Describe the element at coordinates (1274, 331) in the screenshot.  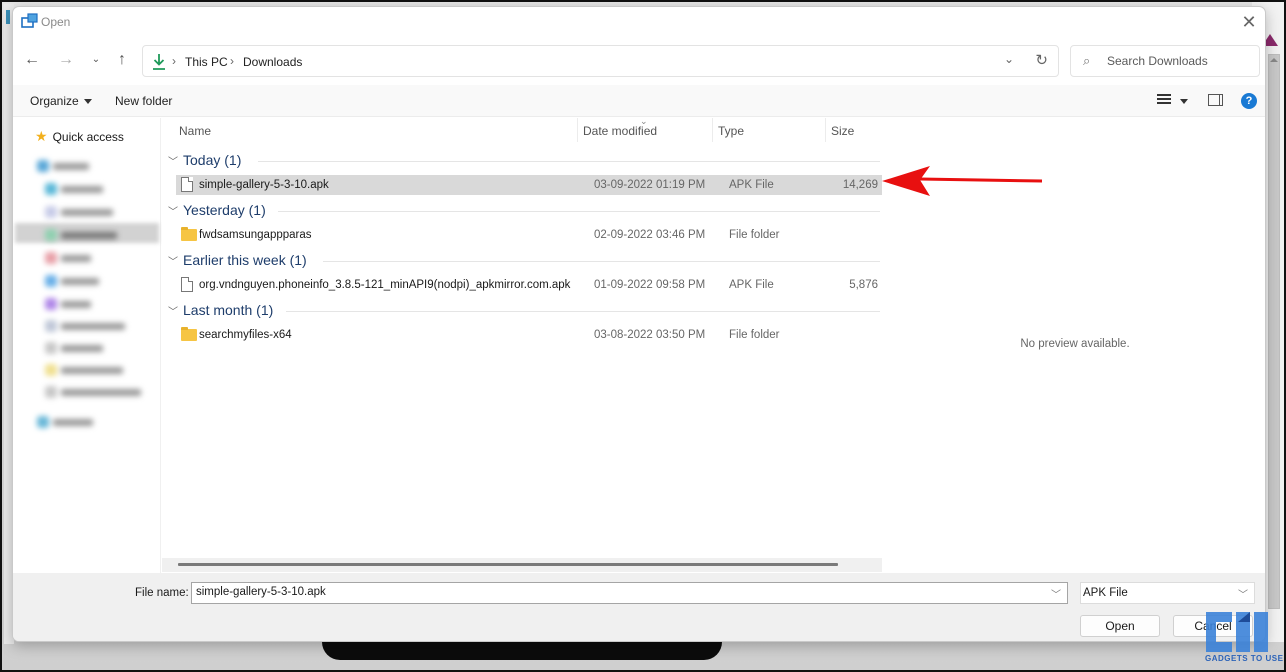
I see `background-scrollbar` at that location.